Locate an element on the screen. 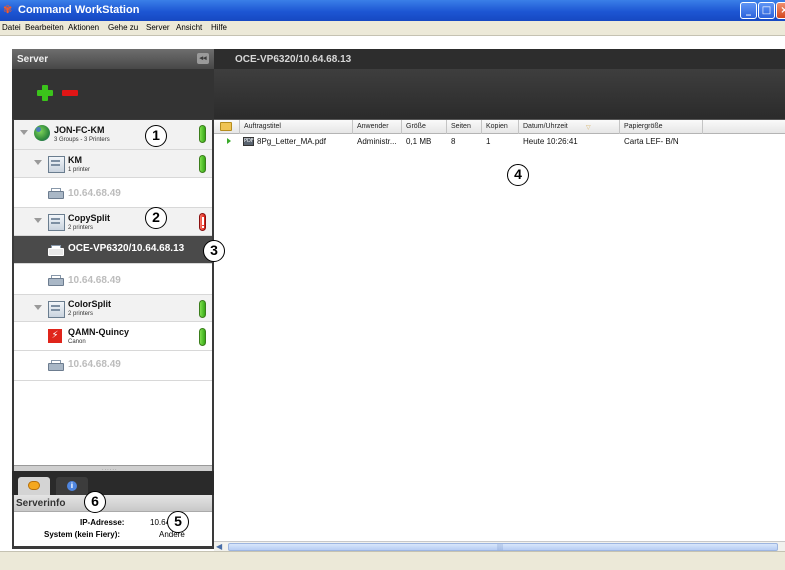 The width and height of the screenshot is (785, 570). add-server-button is located at coordinates (45, 93).